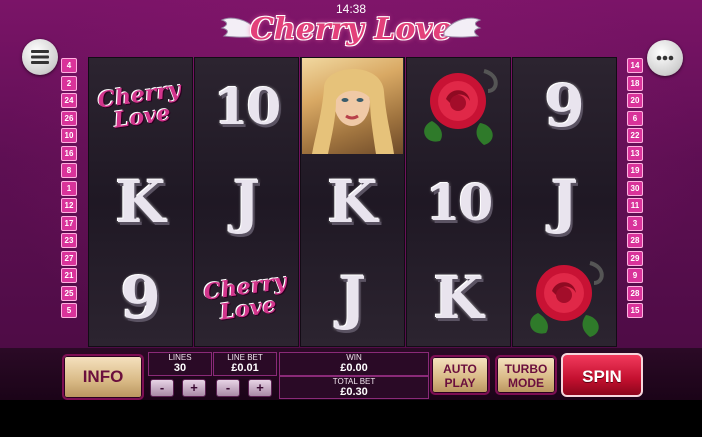 This screenshot has height=437, width=702. I want to click on paylines-right: 14 18 20 6 22 13 19 30 11 3 28 29 9 28 15, so click(635, 189).